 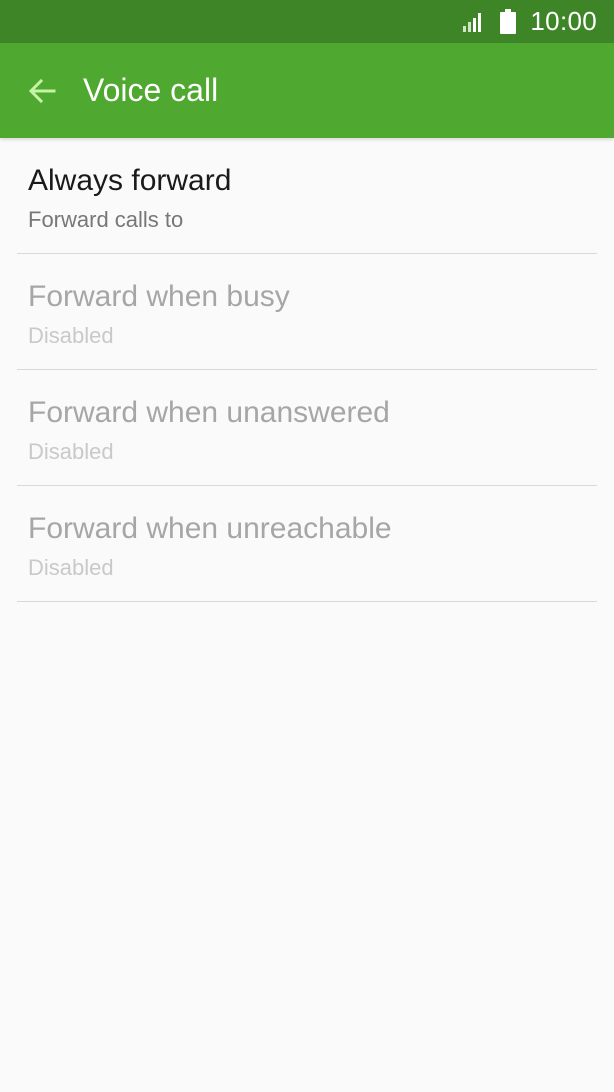 What do you see at coordinates (307, 196) in the screenshot?
I see `list-item-always-forward: Always forward Forward calls to` at bounding box center [307, 196].